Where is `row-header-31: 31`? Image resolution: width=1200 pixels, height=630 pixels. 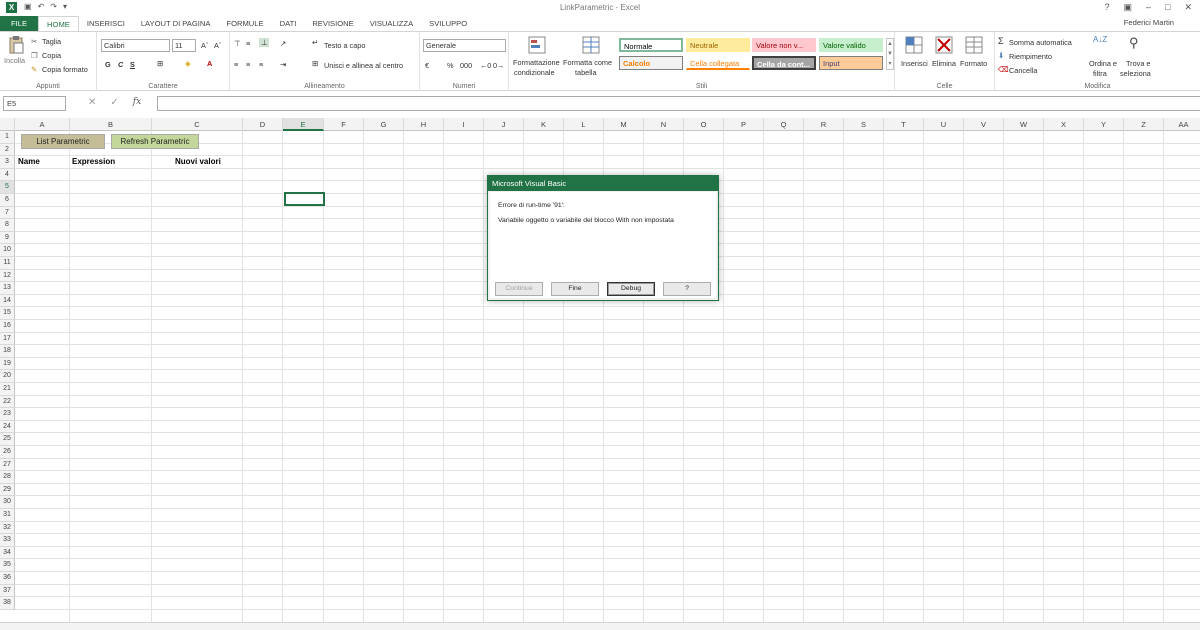 row-header-31: 31 is located at coordinates (7, 515).